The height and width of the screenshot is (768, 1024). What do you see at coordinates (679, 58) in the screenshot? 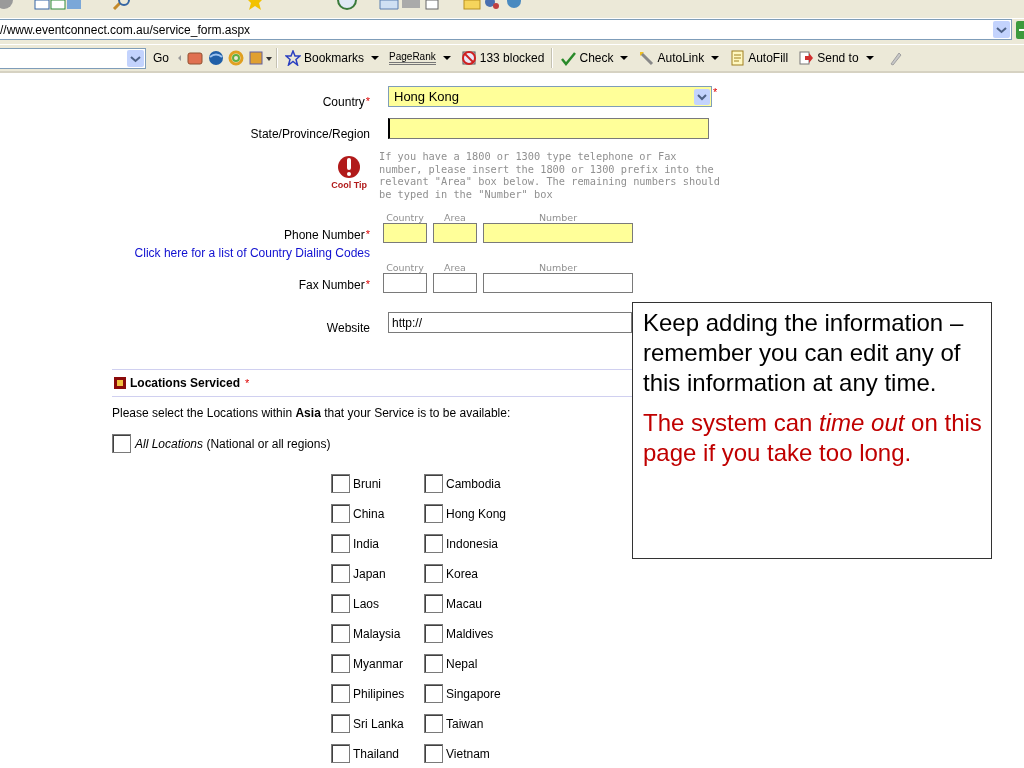
I see `autolink-button: AutoLink` at bounding box center [679, 58].